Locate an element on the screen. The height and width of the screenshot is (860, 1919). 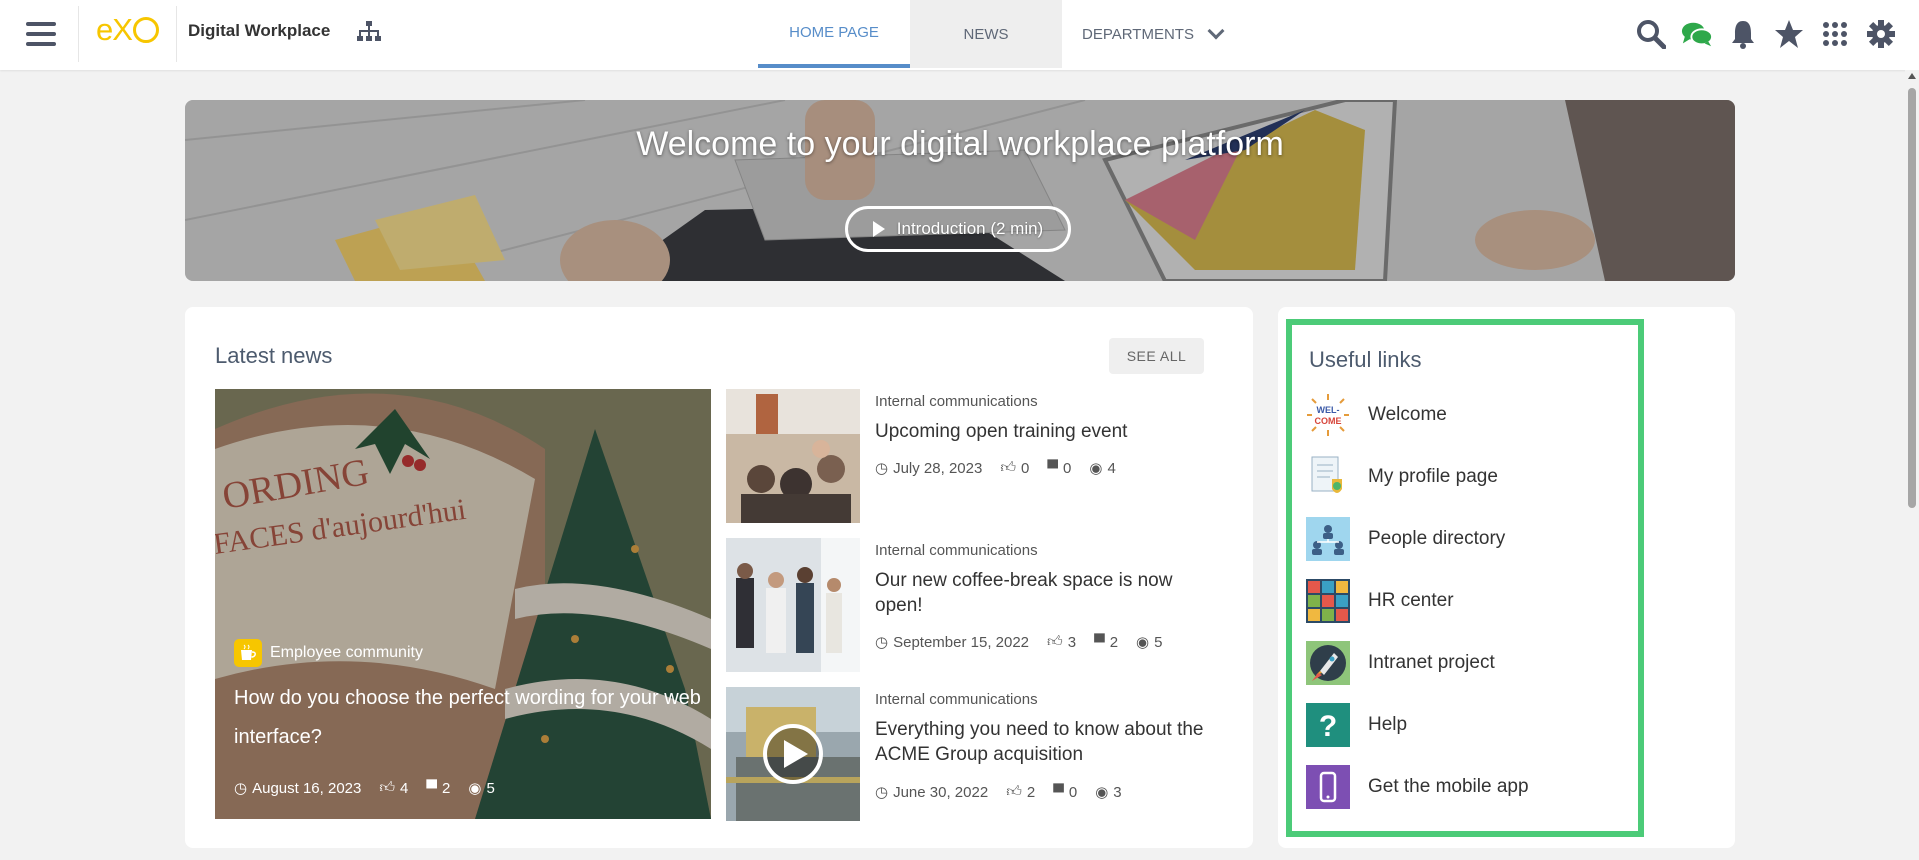
main-navigation: HOME PAGE NEWS DEPARTMENTS is located at coordinates (1000, 35).